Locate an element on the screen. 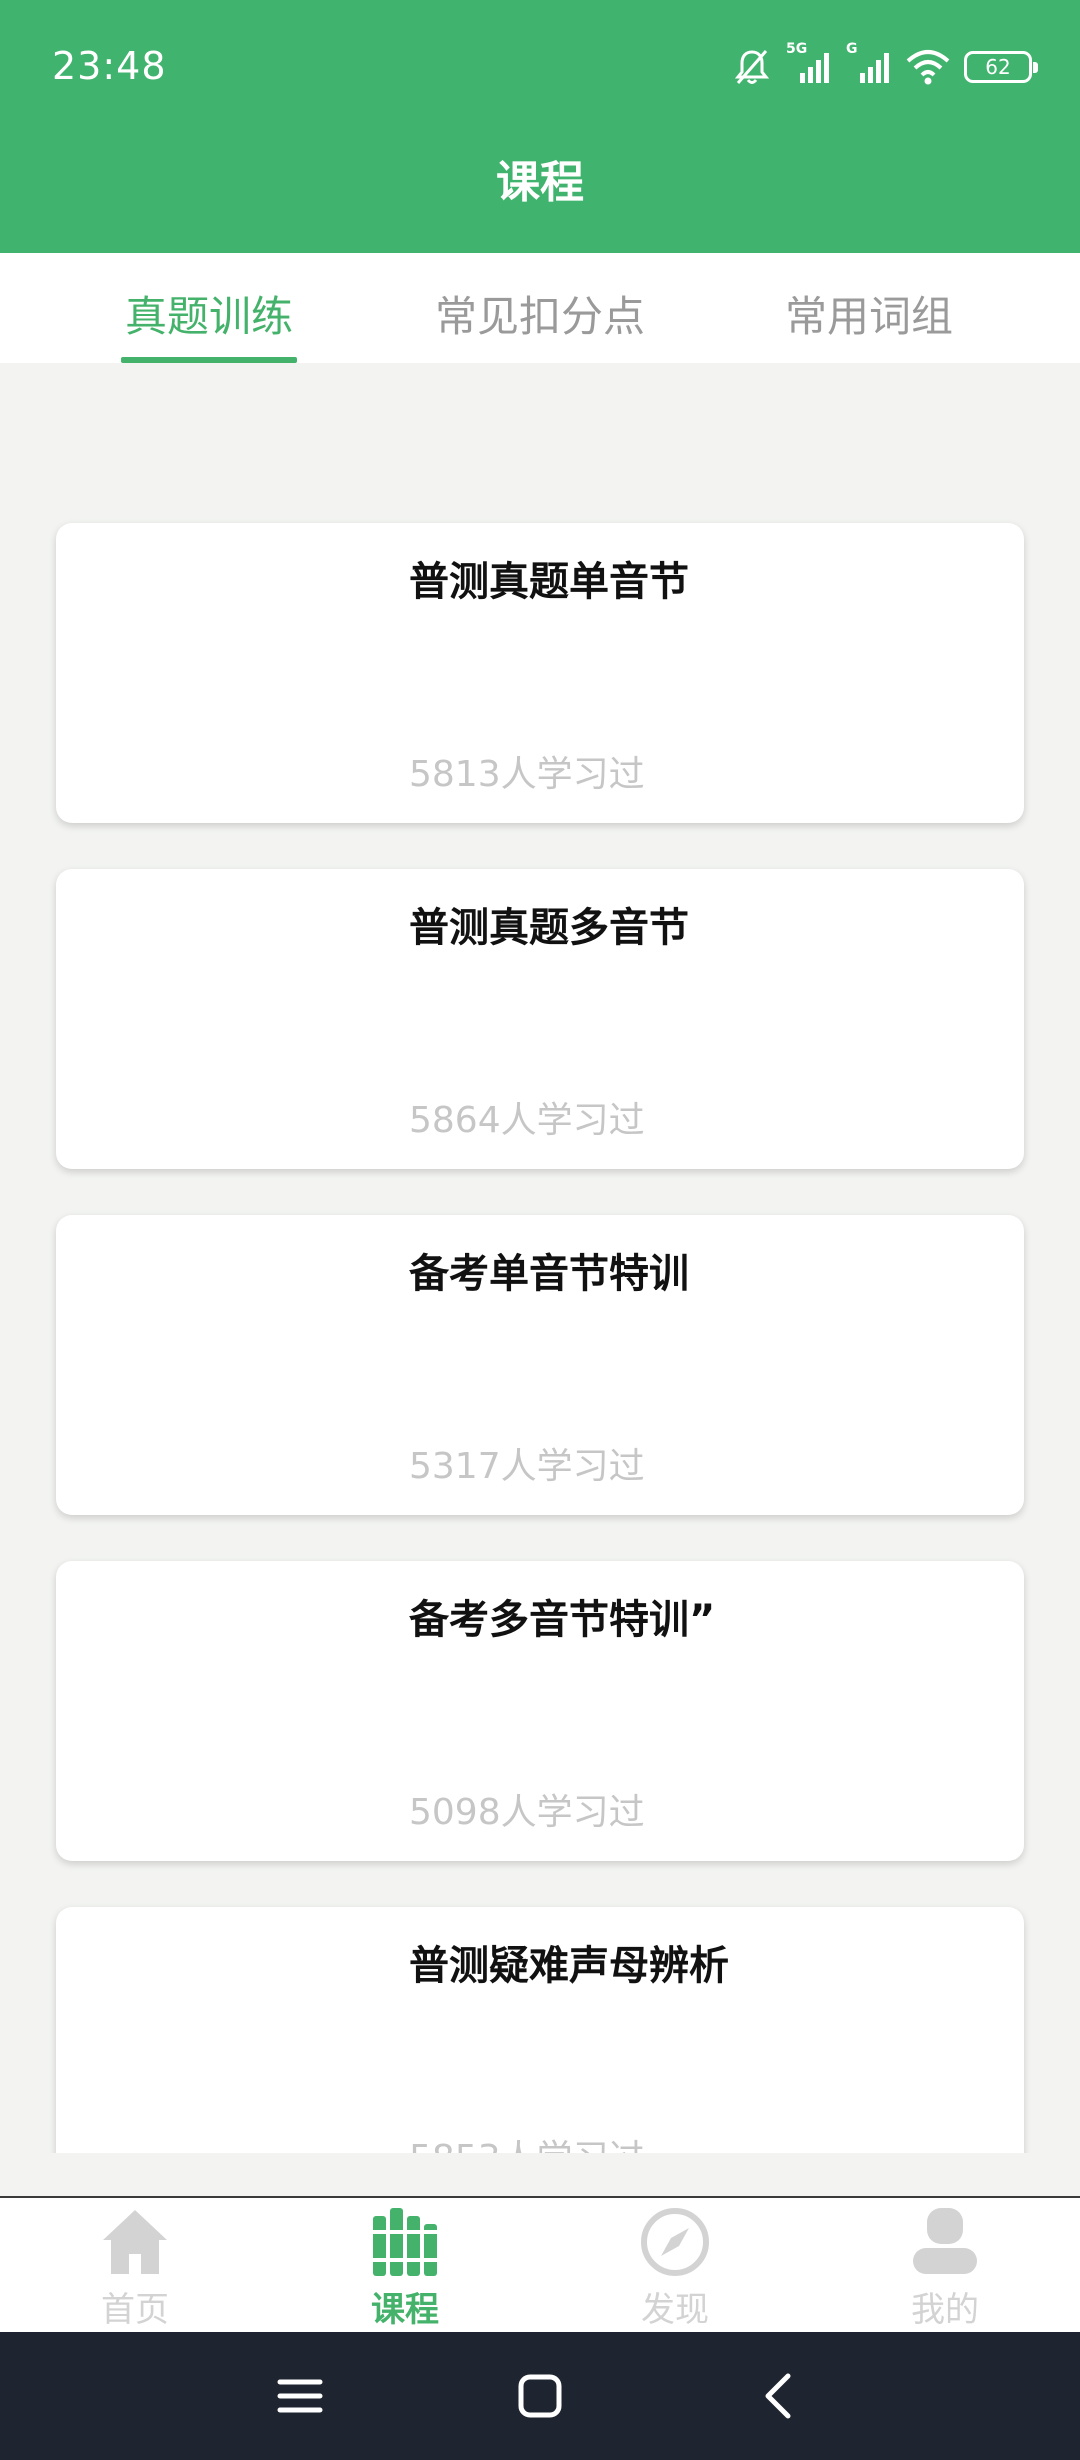 Image resolution: width=1080 pixels, height=2460 pixels. compass-icon is located at coordinates (675, 2242).